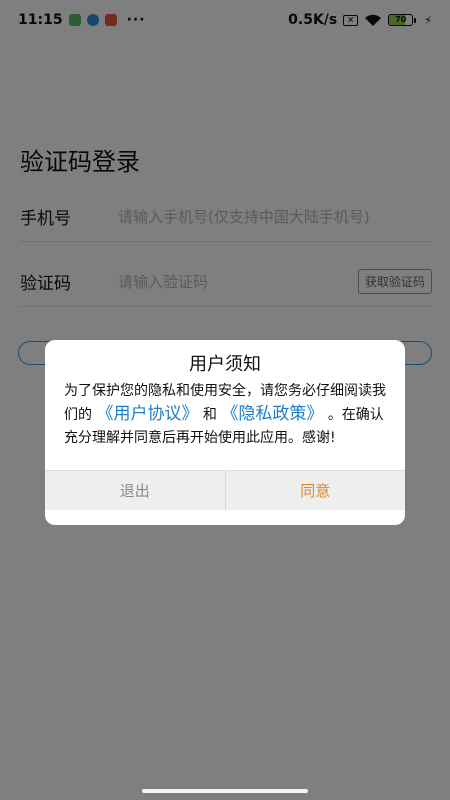  I want to click on dialog-actions: 退出 同意, so click(225, 490).